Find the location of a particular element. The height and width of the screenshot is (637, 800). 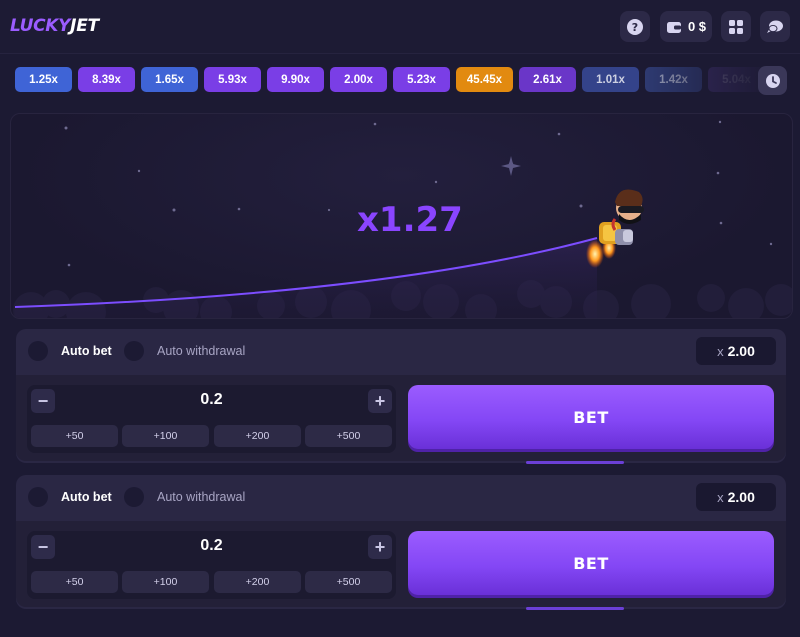

help-icon: ? is located at coordinates (635, 26).